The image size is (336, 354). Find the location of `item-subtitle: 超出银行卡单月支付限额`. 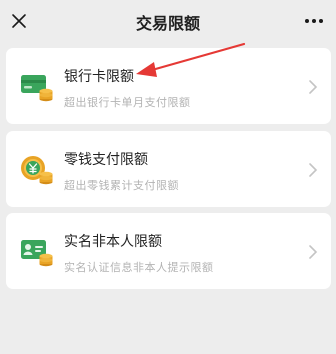

item-subtitle: 超出银行卡单月支付限额 is located at coordinates (127, 102).